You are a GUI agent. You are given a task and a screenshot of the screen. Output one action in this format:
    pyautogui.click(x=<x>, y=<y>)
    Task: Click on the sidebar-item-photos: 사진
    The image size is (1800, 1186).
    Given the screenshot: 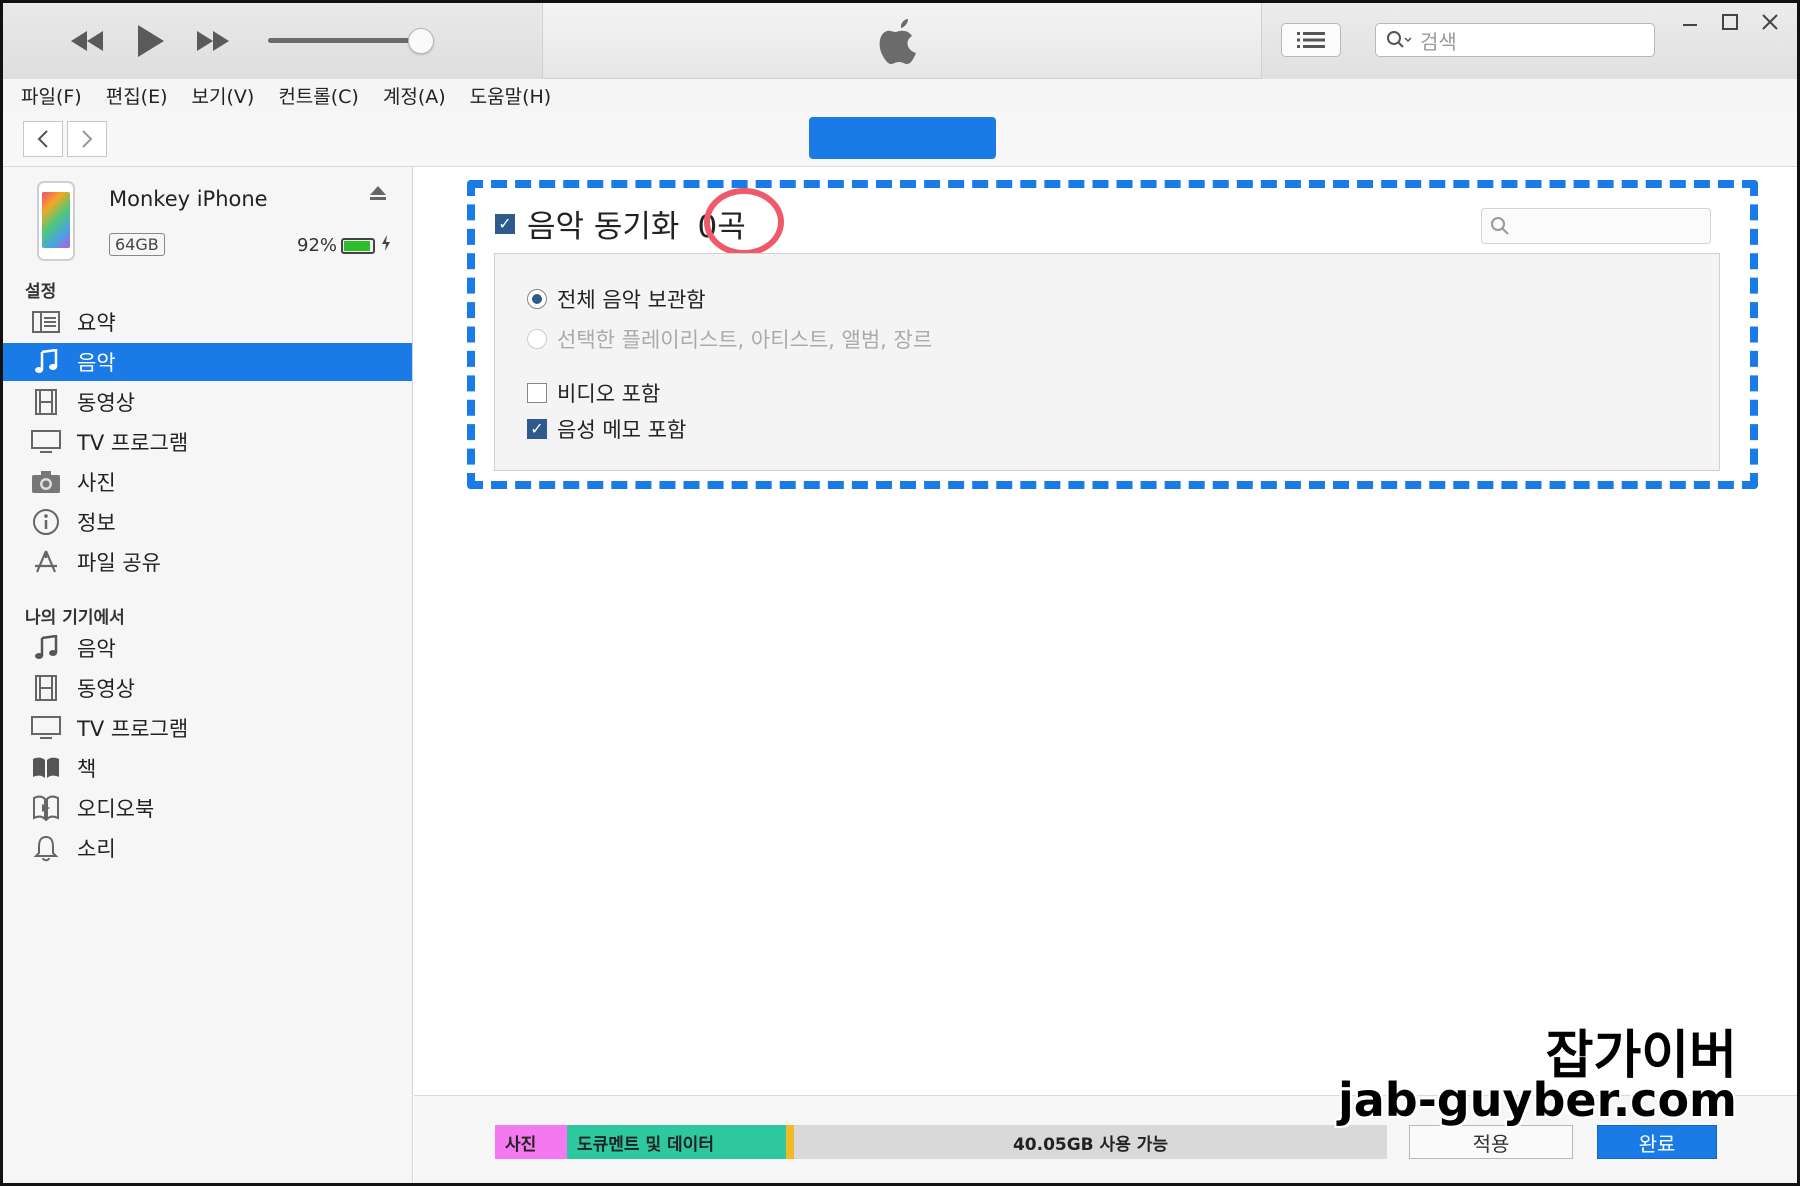 What is the action you would take?
    pyautogui.click(x=207, y=482)
    